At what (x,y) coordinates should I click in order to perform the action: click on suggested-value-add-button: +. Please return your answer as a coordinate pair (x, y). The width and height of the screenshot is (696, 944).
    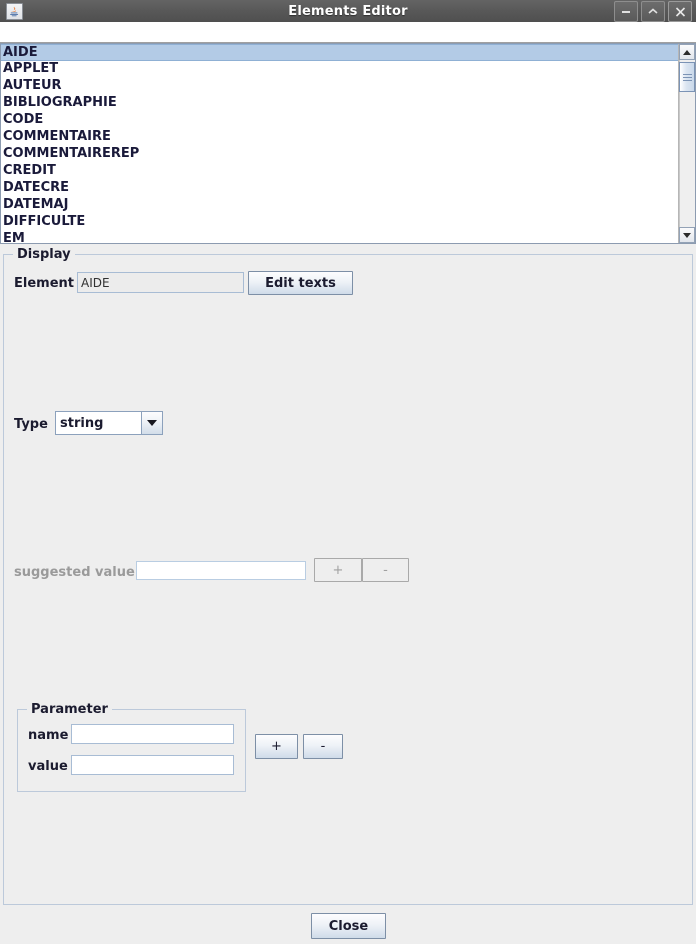
    Looking at the image, I should click on (338, 570).